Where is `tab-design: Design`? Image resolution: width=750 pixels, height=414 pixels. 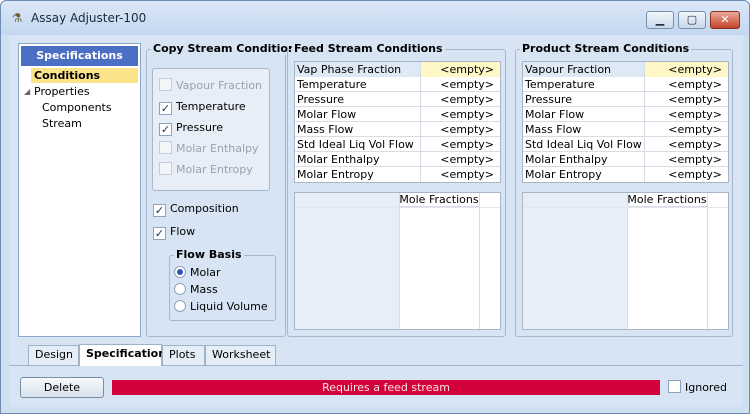
tab-design: Design is located at coordinates (53, 355).